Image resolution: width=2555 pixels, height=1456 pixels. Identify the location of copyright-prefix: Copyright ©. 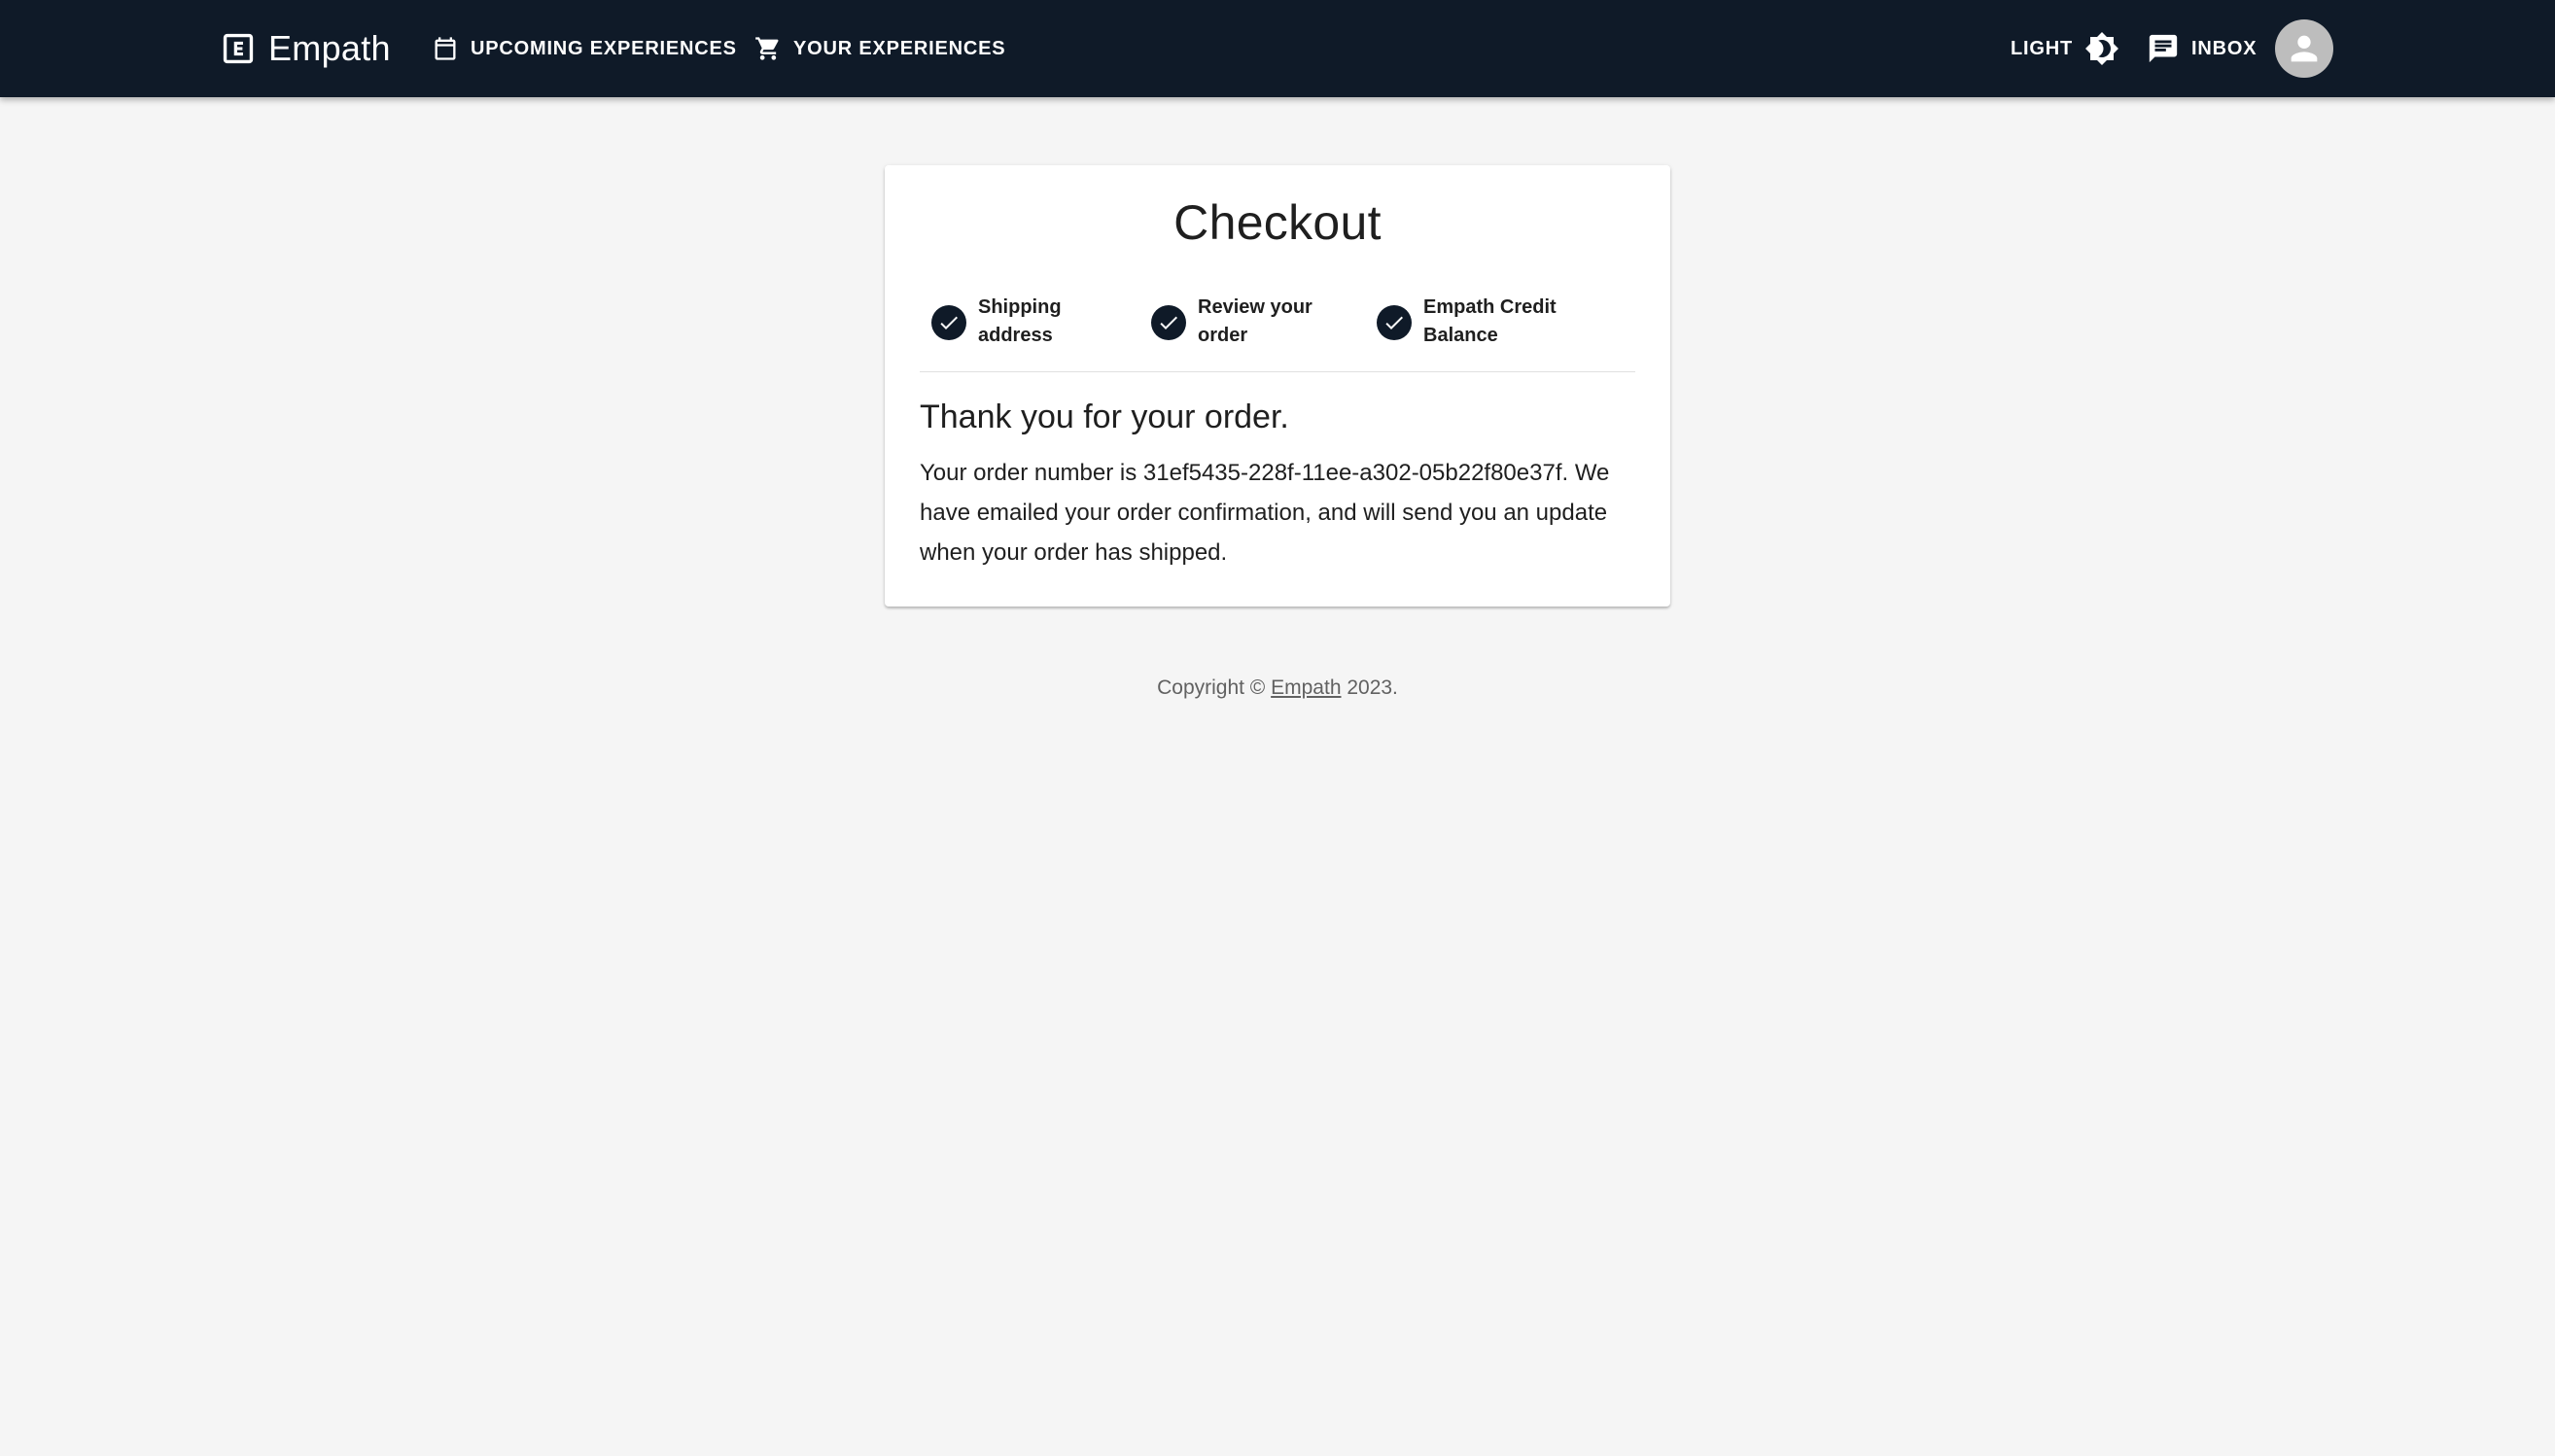
(1214, 687).